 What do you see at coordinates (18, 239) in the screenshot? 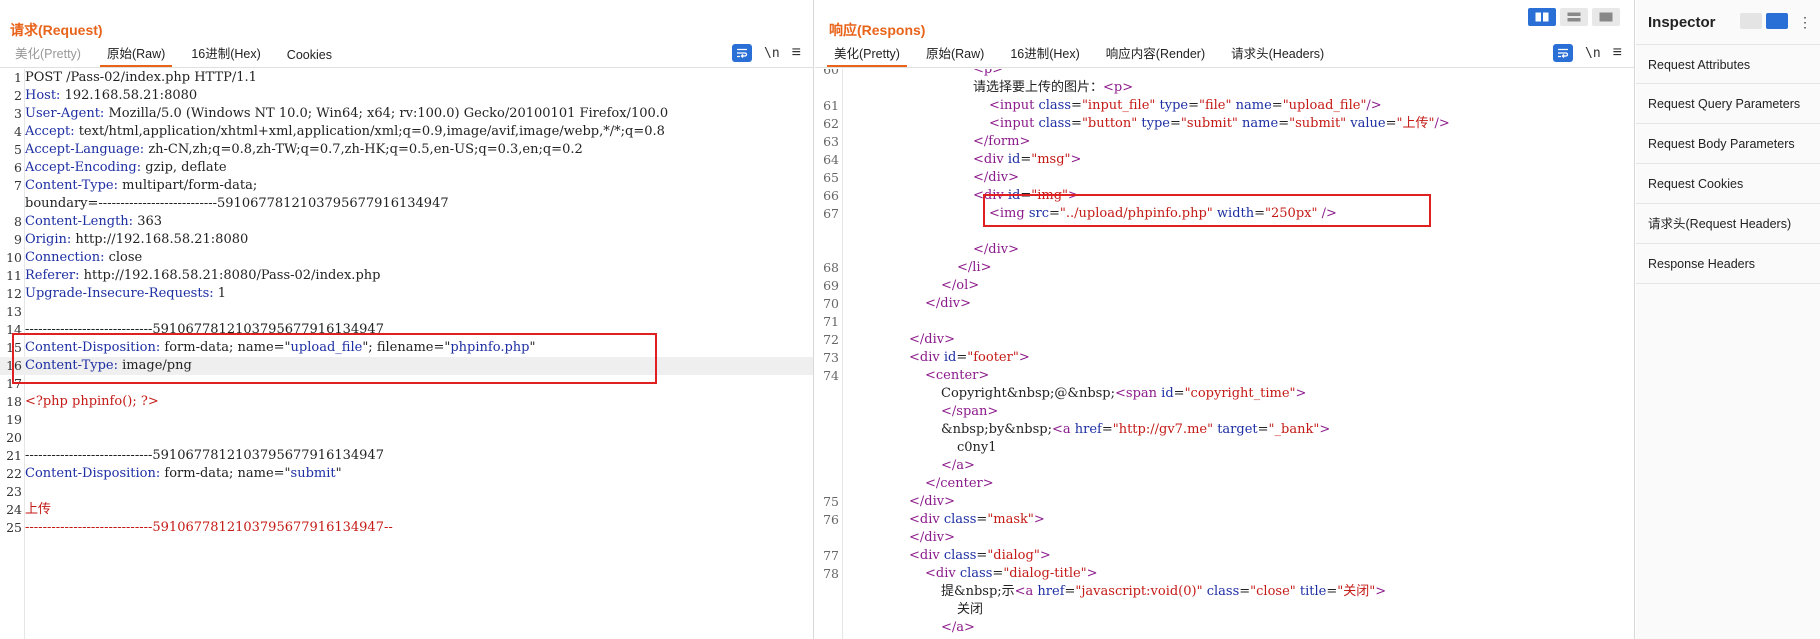
I see `line-number: 9` at bounding box center [18, 239].